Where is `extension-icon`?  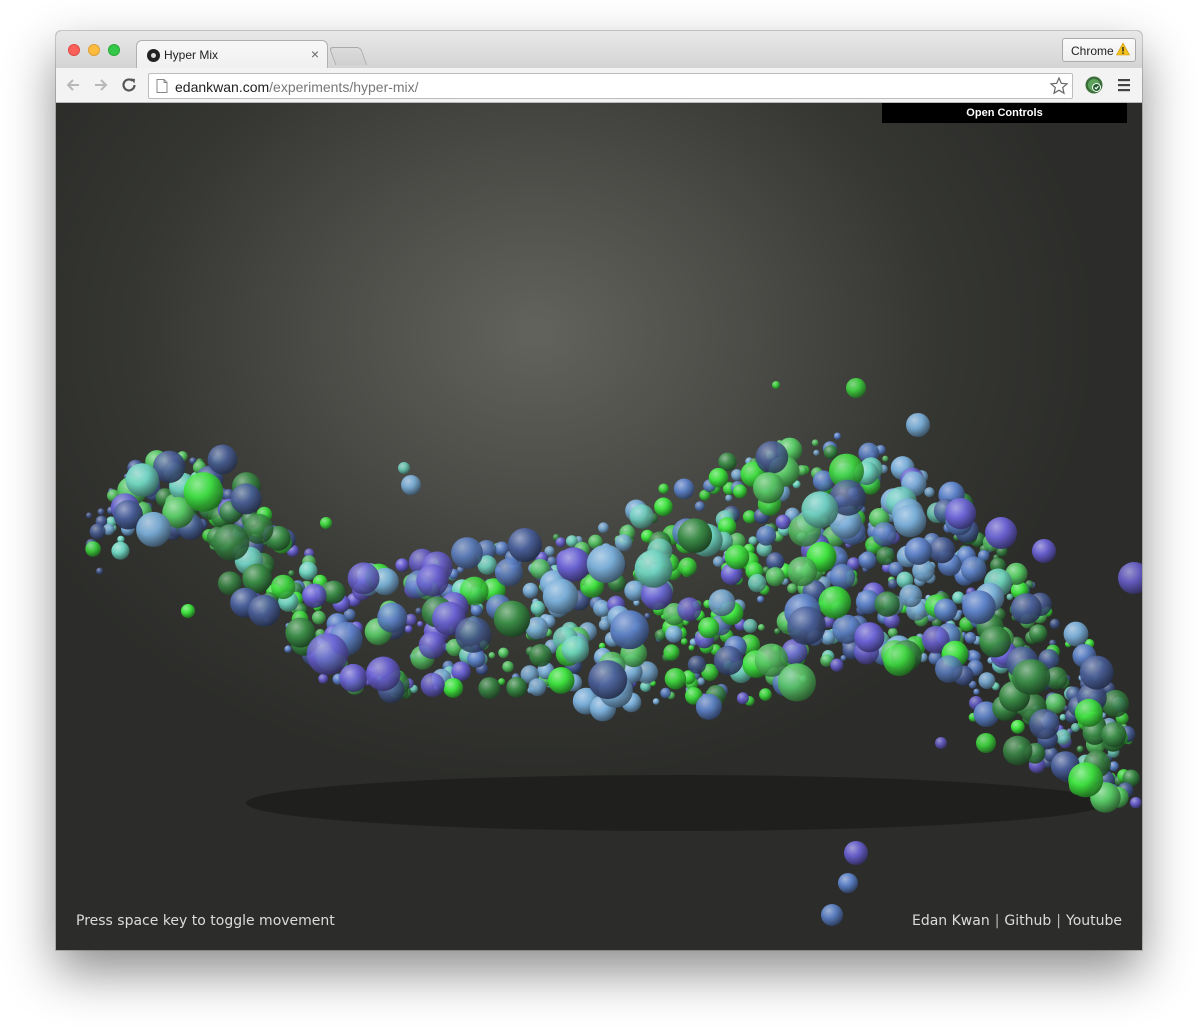 extension-icon is located at coordinates (1094, 85).